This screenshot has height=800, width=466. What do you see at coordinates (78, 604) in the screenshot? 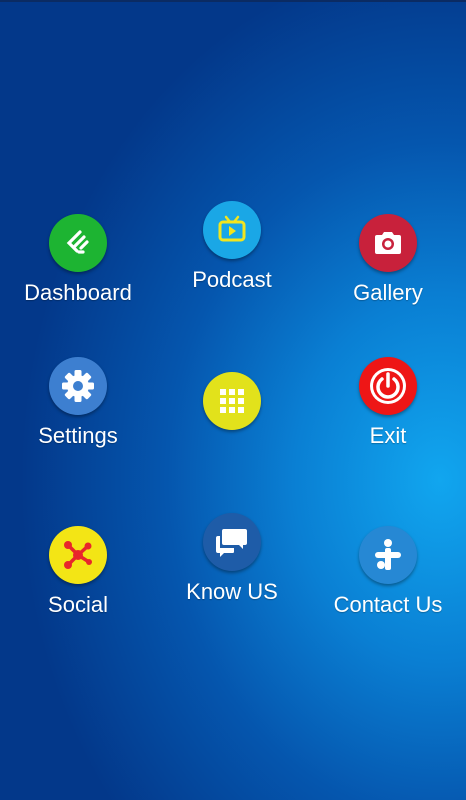
I see `social-label: Social` at bounding box center [78, 604].